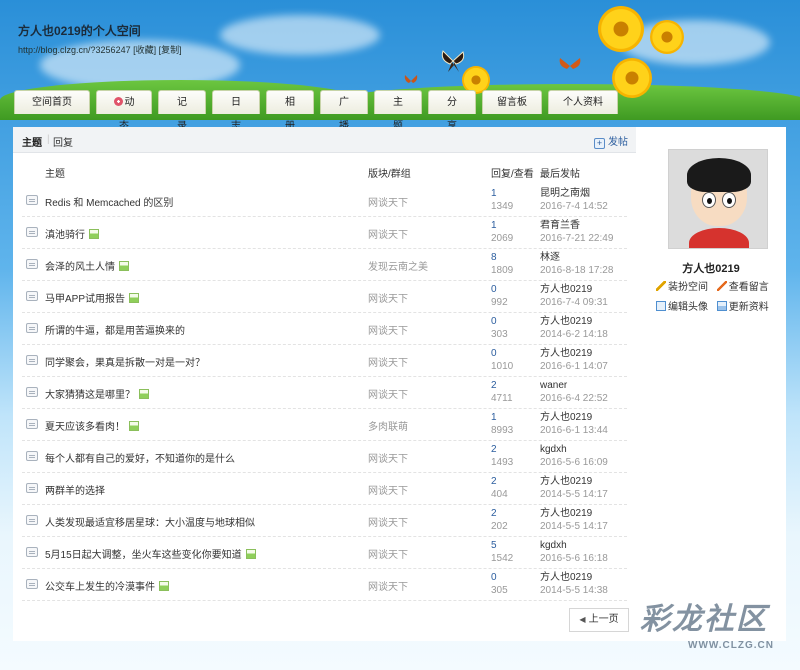  Describe the element at coordinates (182, 111) in the screenshot. I see `nav-item-records: 记录` at that location.